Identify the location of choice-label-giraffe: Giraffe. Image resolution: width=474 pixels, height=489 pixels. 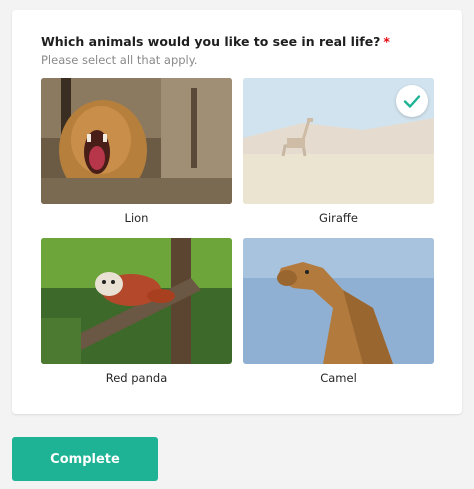
(338, 218).